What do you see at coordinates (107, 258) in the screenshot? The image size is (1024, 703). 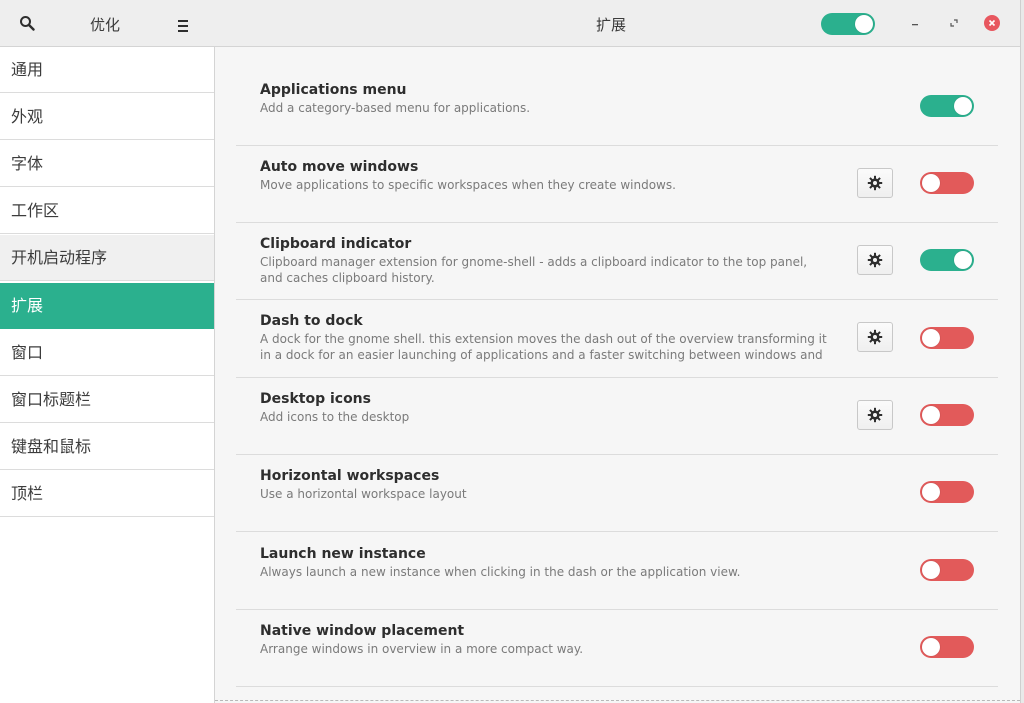 I see `sidebar-item-startup-applications: 开机启动程序` at bounding box center [107, 258].